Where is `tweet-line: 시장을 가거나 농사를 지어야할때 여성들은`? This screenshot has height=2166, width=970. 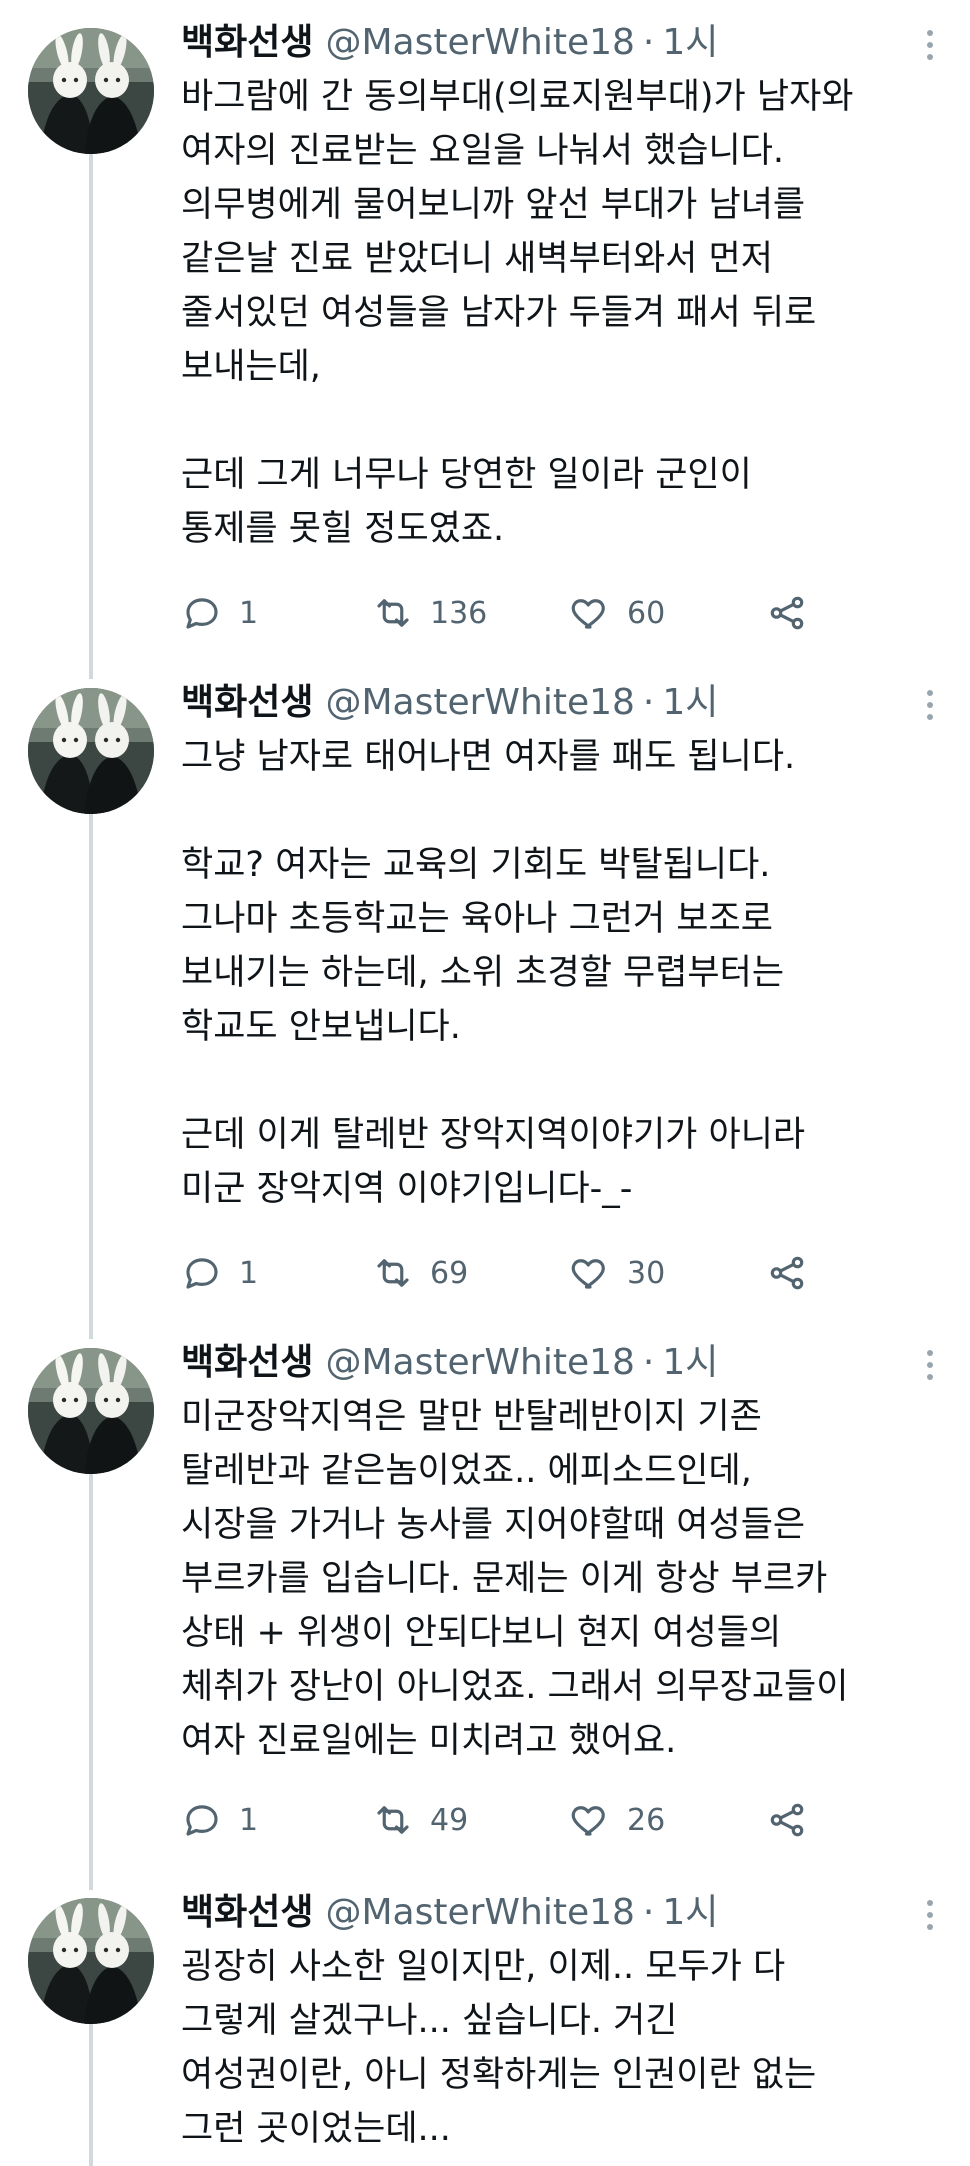 tweet-line: 시장을 가거나 농사를 지어야할때 여성들은 is located at coordinates (493, 1525).